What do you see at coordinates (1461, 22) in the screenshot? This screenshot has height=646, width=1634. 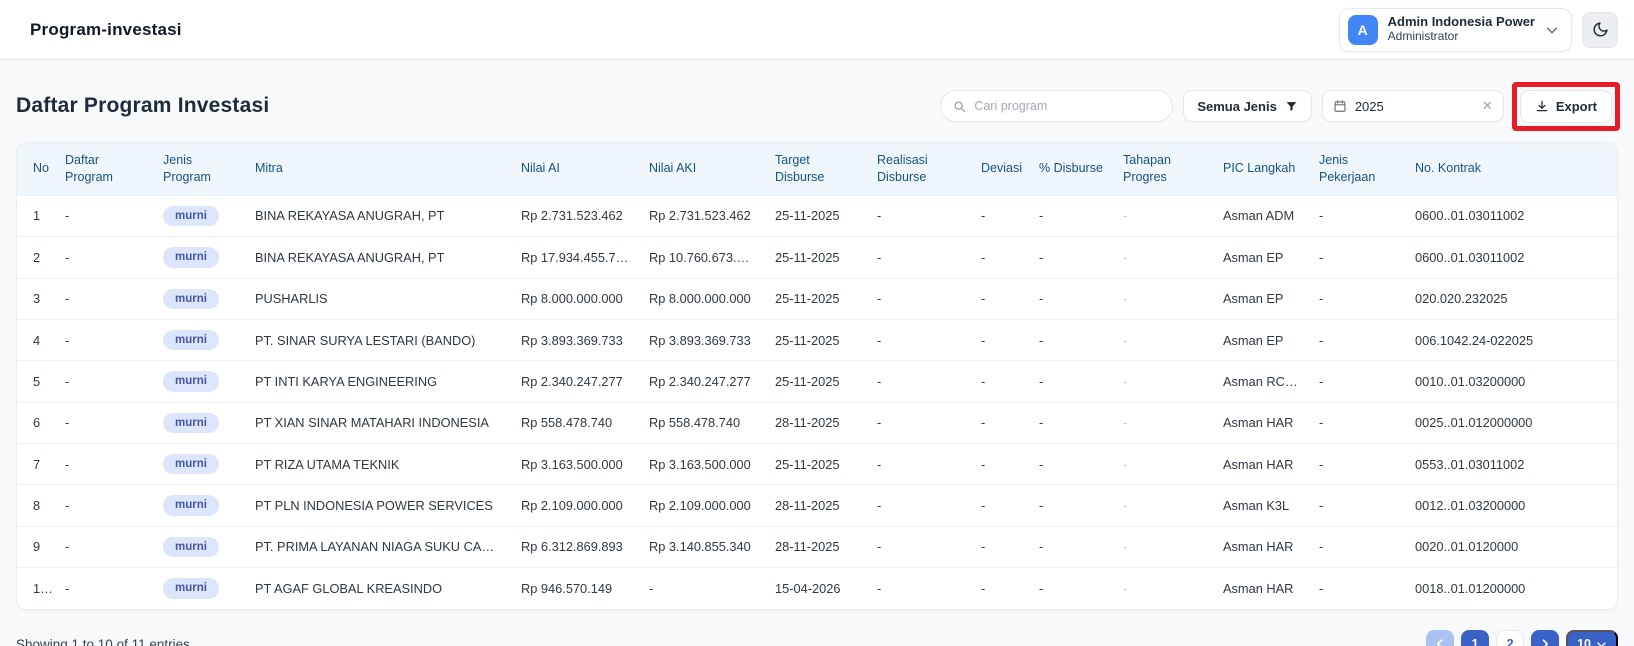 I see `user-name: Admin Indonesia Power` at bounding box center [1461, 22].